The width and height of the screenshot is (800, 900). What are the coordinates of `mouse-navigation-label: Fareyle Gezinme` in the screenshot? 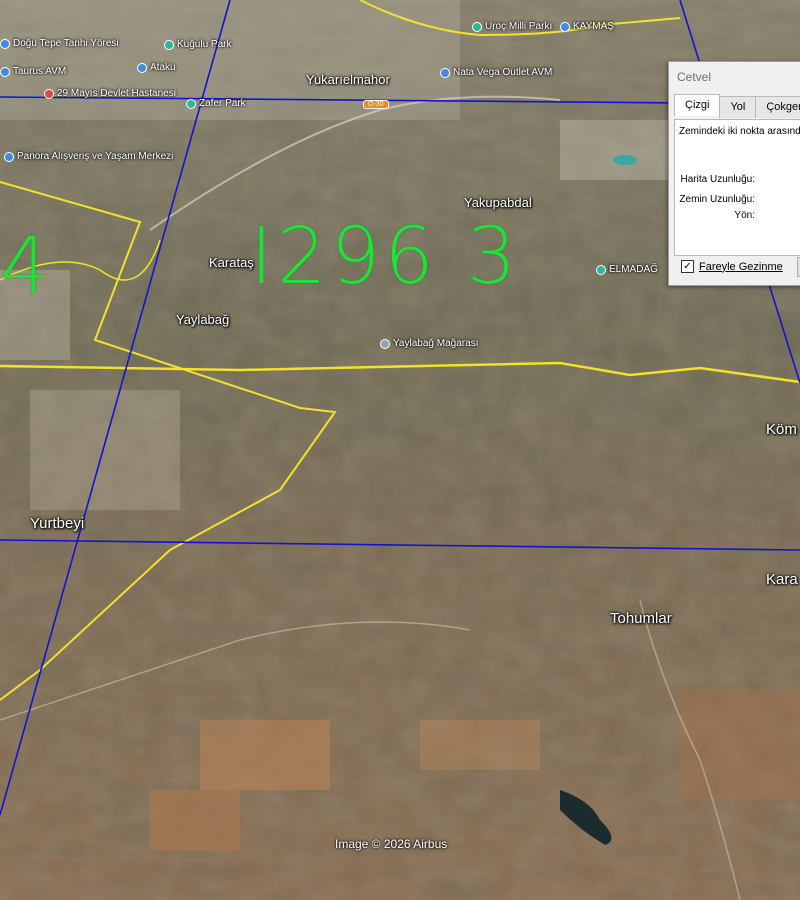 It's located at (741, 266).